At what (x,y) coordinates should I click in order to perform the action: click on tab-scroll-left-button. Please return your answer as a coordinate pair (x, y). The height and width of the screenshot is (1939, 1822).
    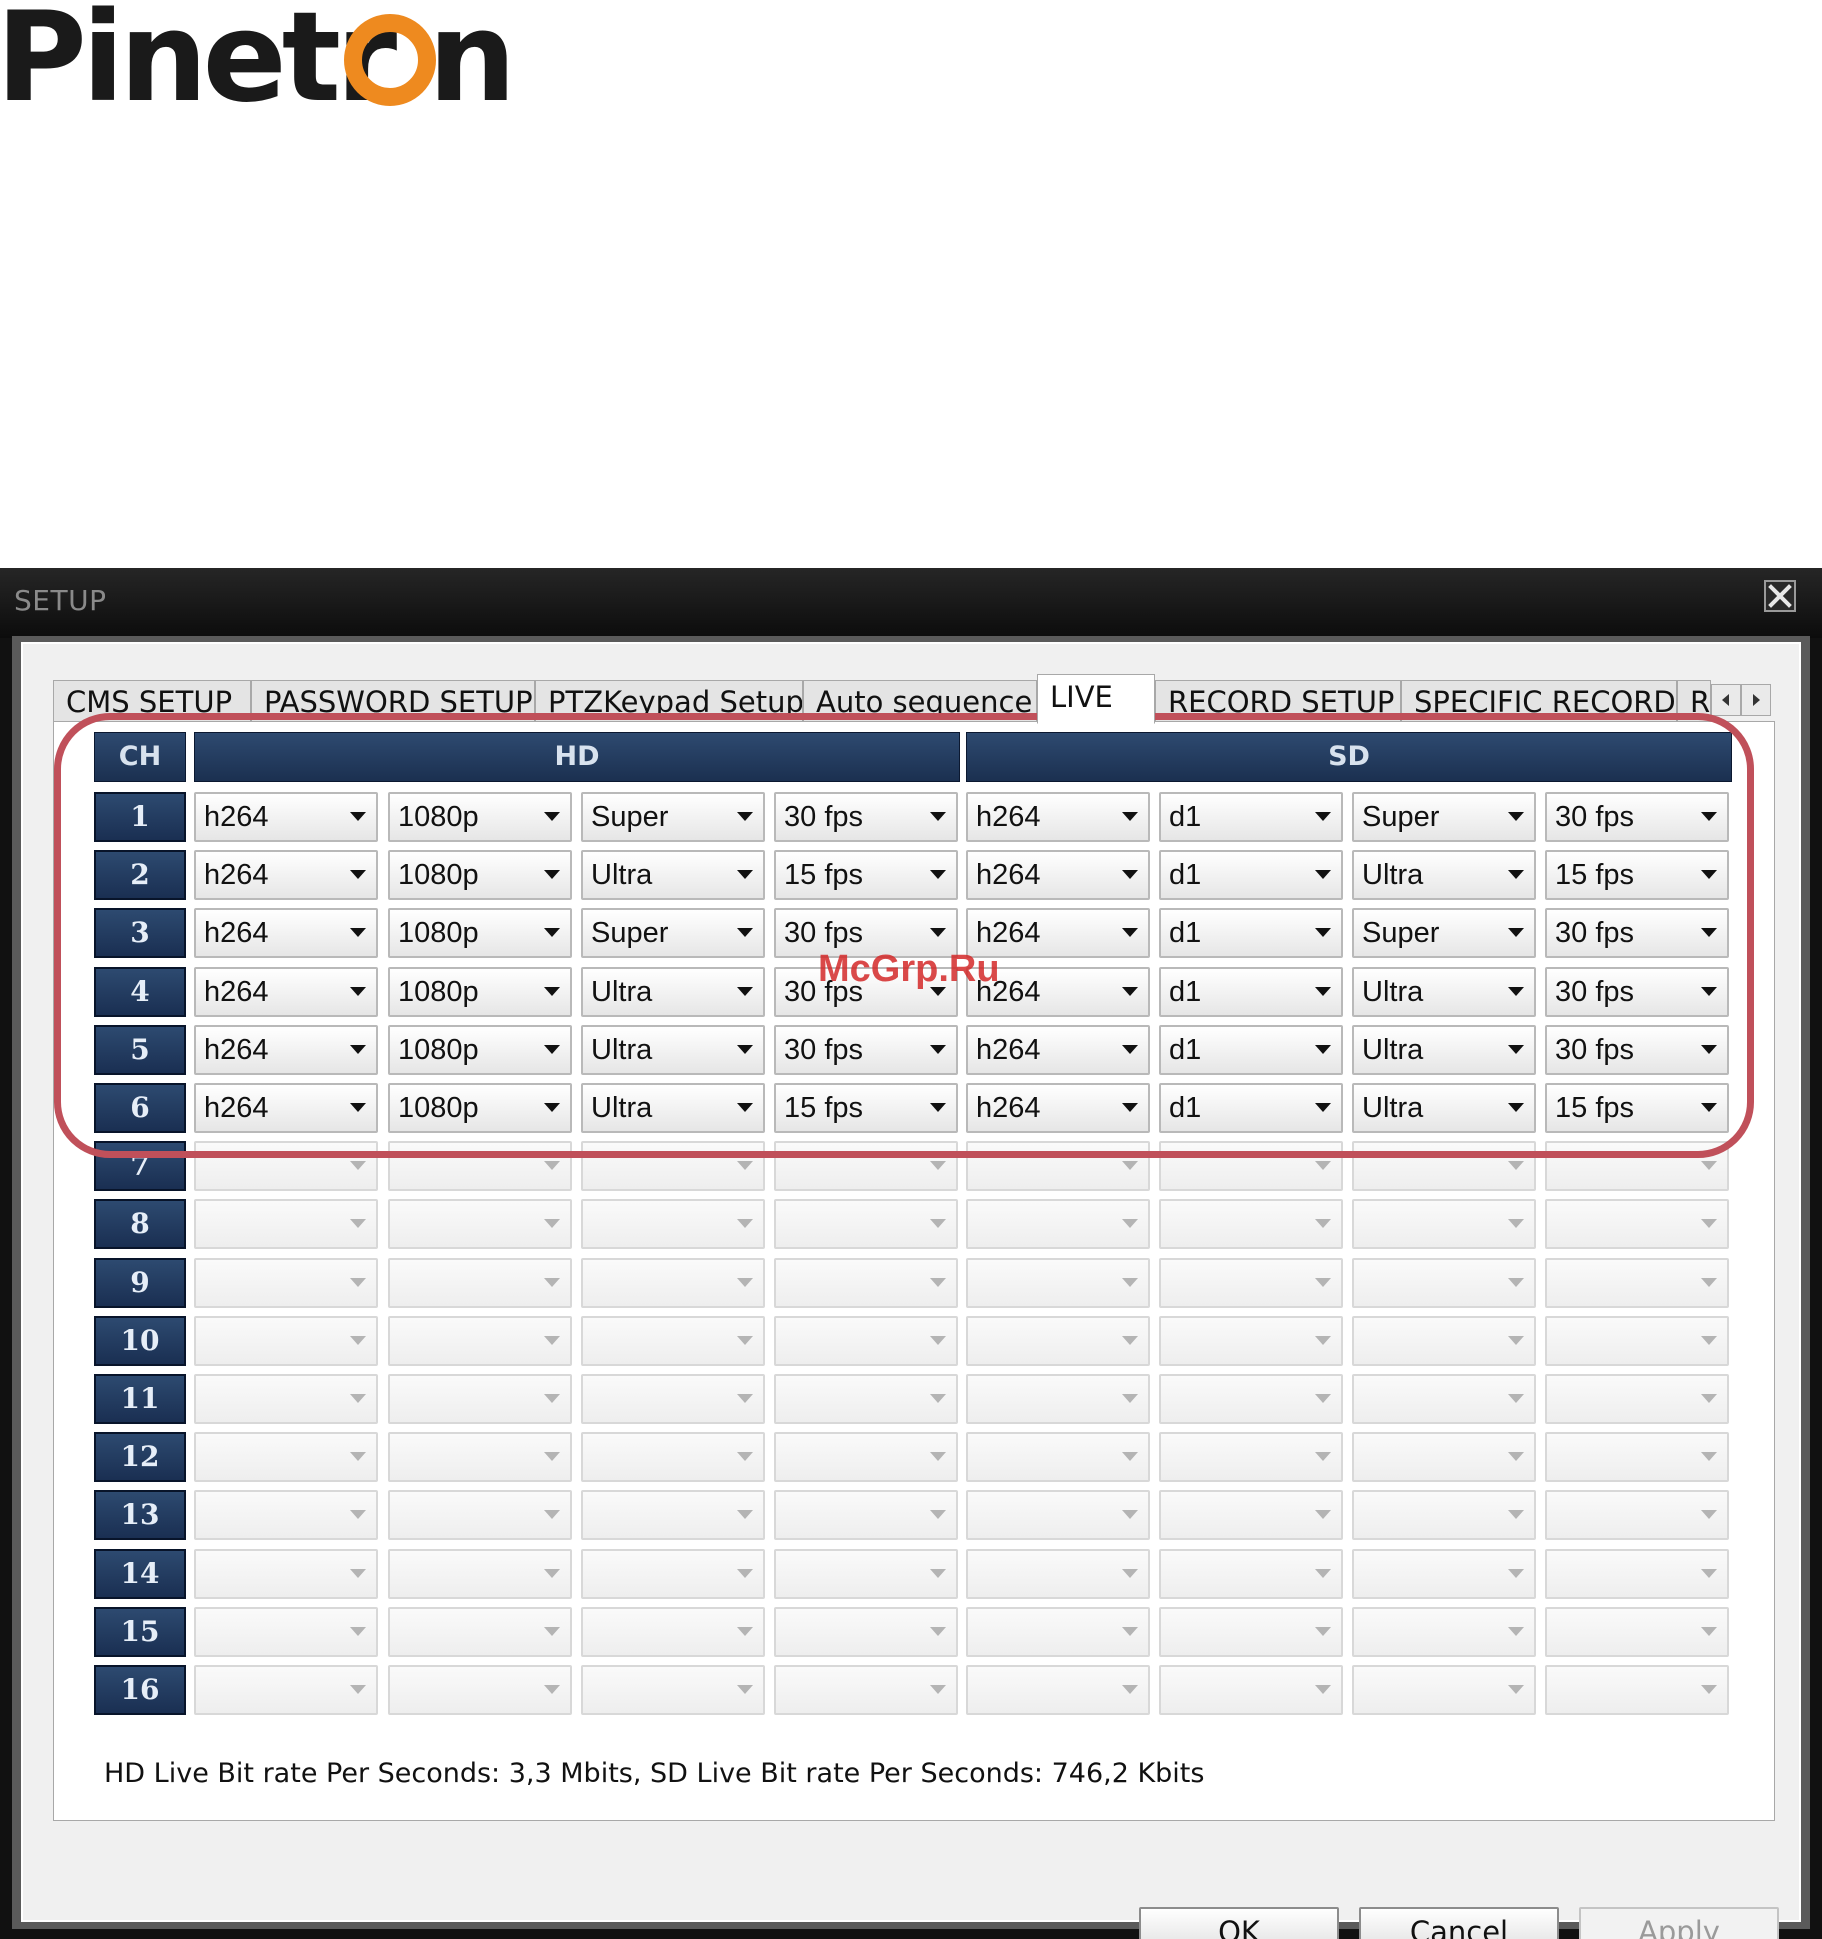
    Looking at the image, I should click on (1726, 700).